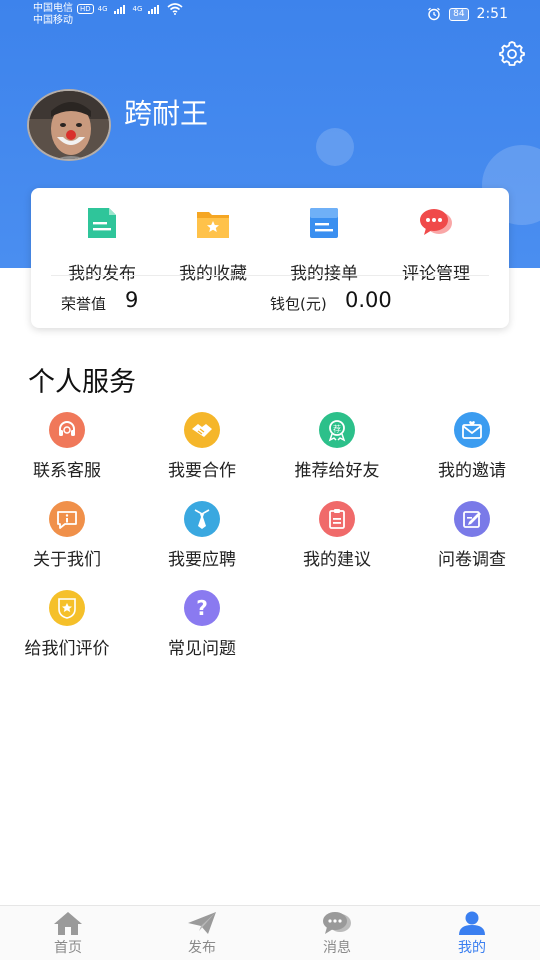  What do you see at coordinates (202, 923) in the screenshot?
I see `paper-plane-icon` at bounding box center [202, 923].